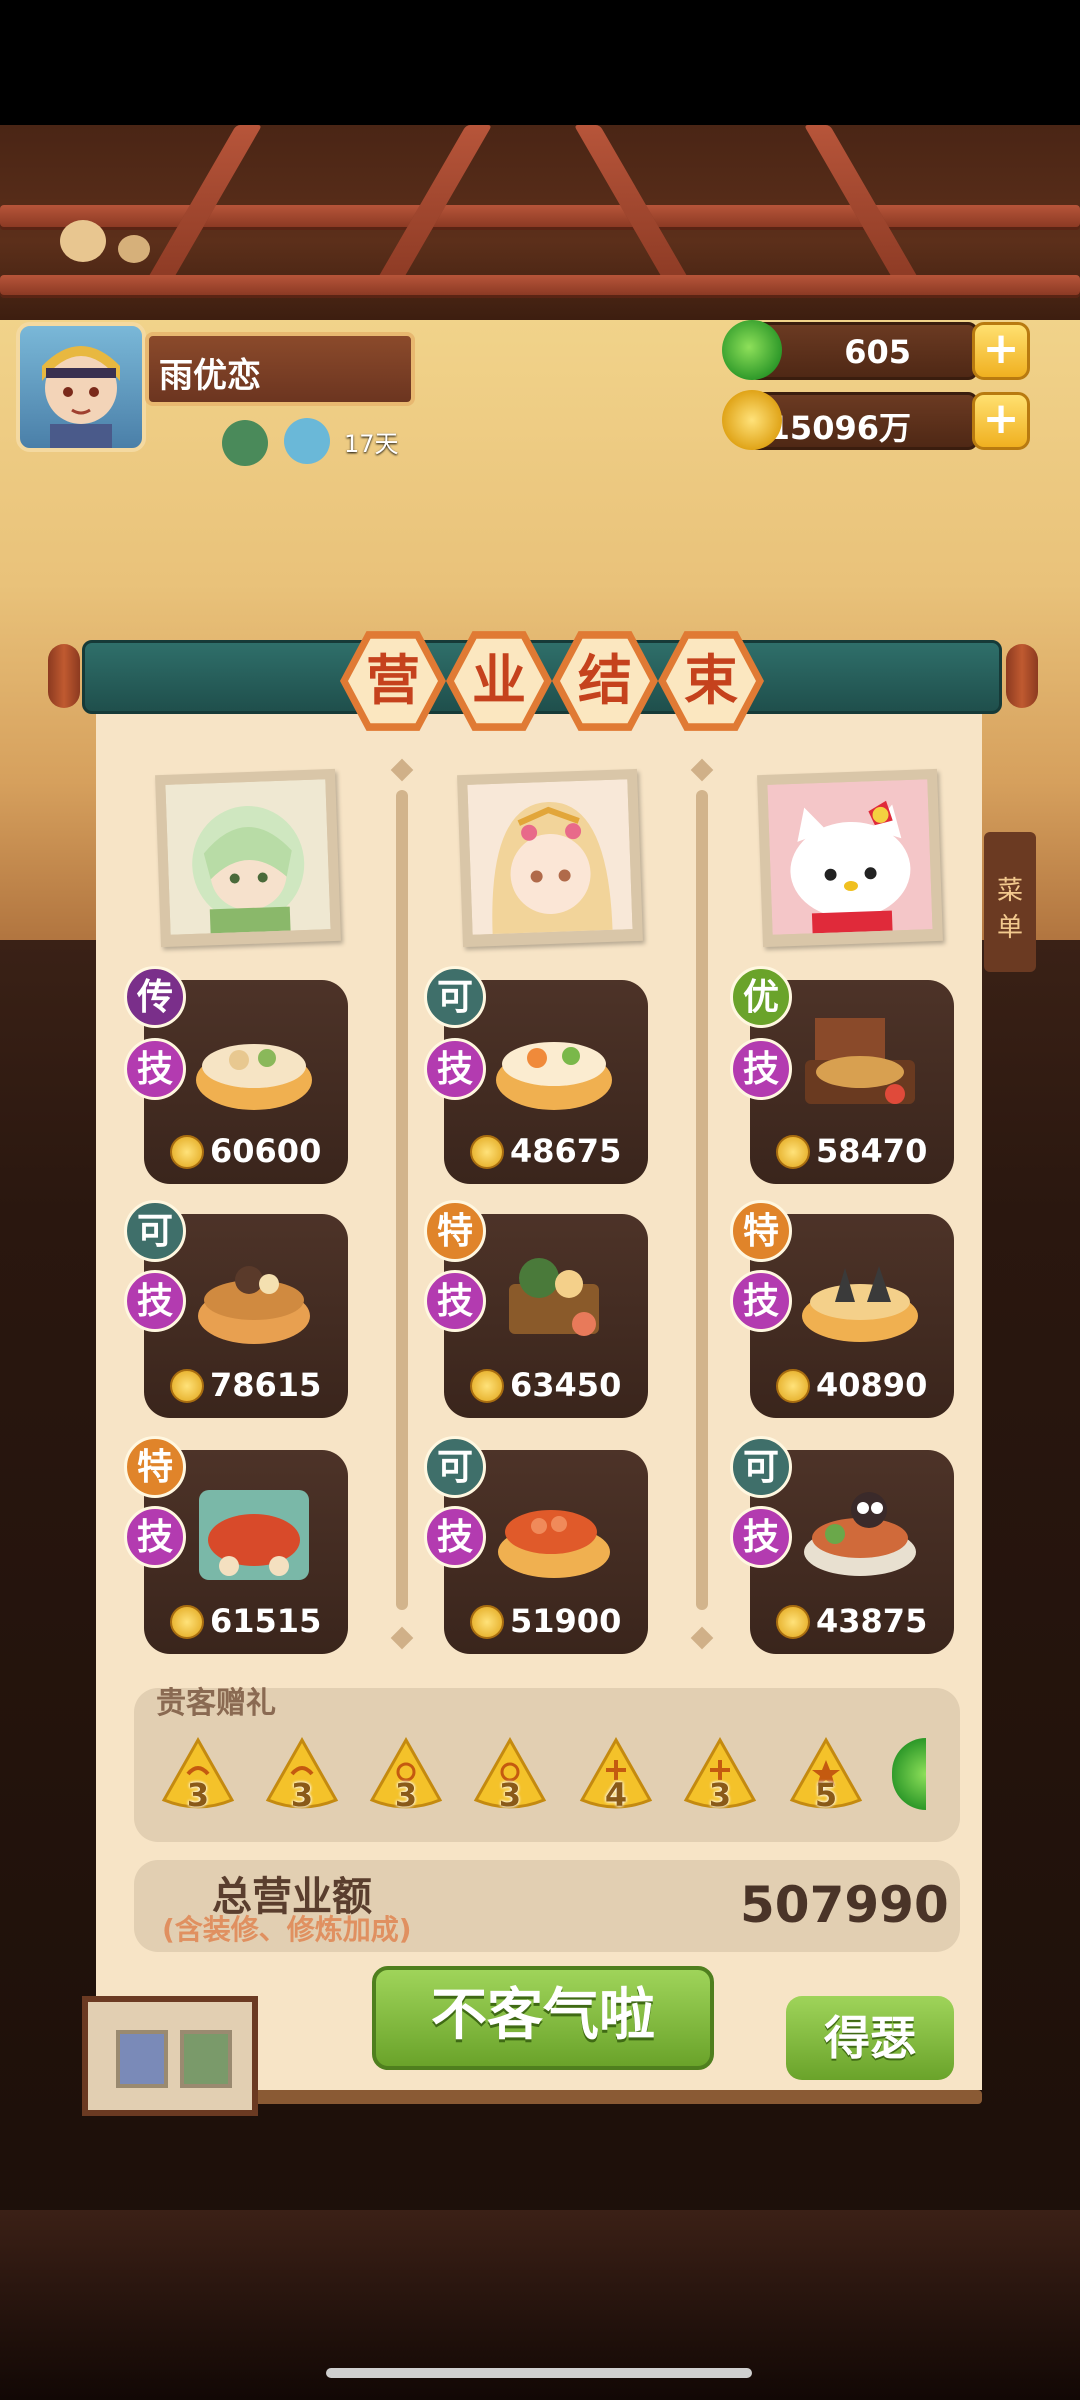 This screenshot has width=1080, height=2400. Describe the element at coordinates (1001, 421) in the screenshot. I see `add-coin-button: +` at that location.